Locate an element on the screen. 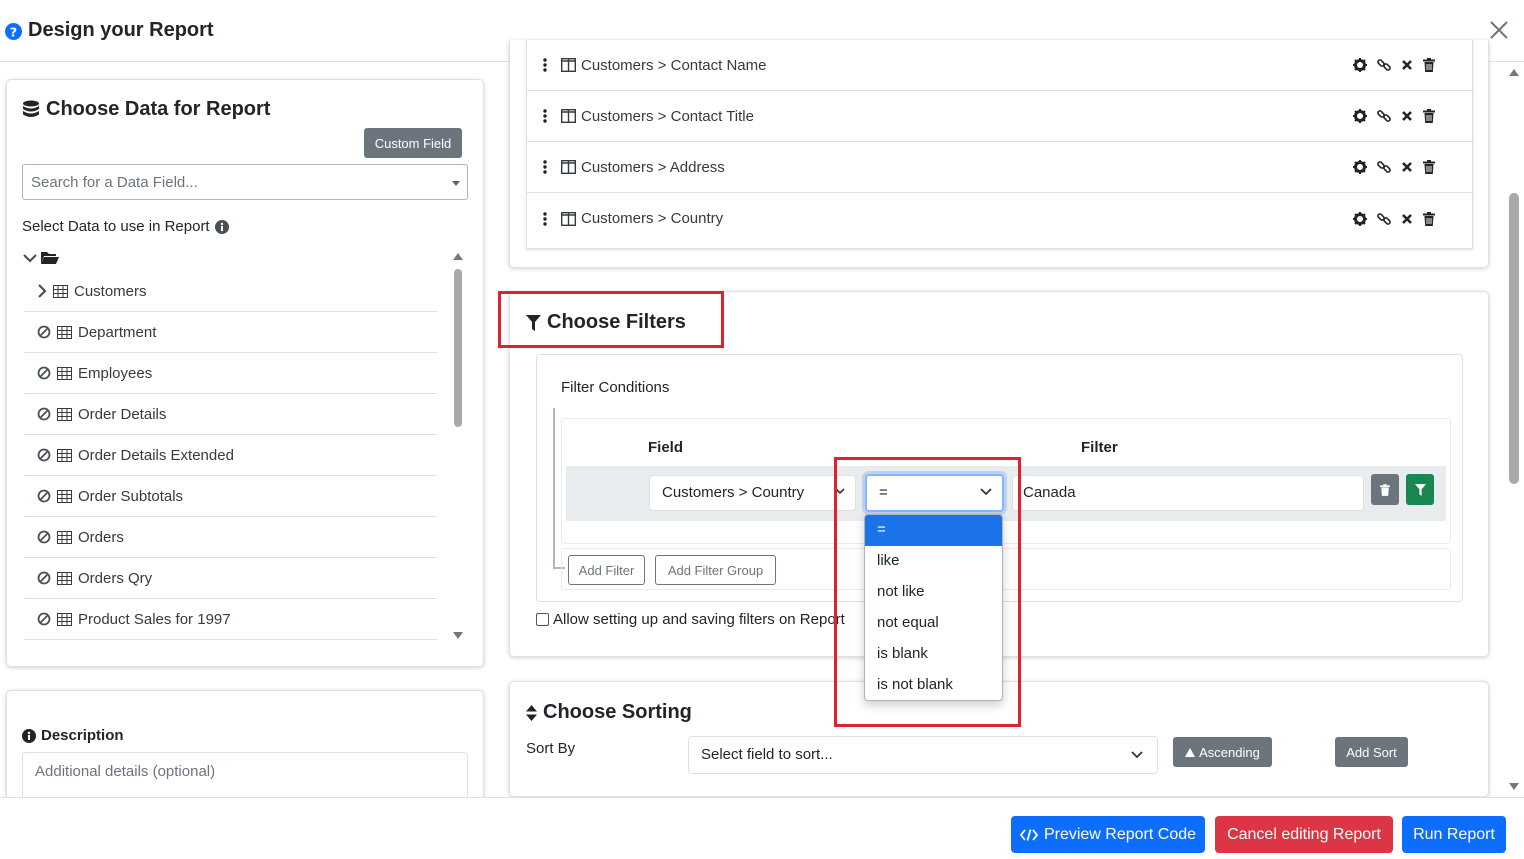 This screenshot has height=859, width=1524. description-title: Description is located at coordinates (73, 735).